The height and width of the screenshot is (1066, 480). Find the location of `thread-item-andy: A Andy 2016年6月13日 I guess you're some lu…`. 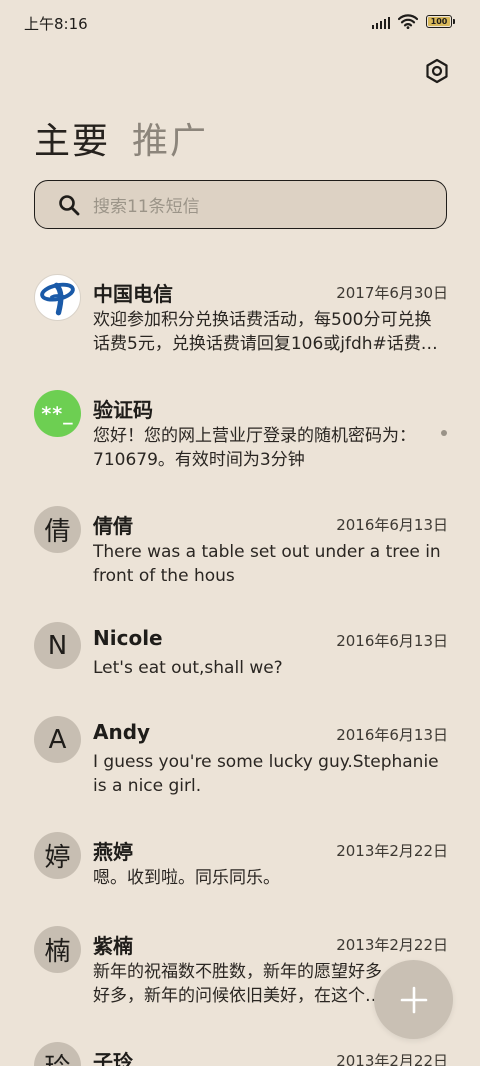

thread-item-andy: A Andy 2016年6月13日 I guess you're some lu… is located at coordinates (240, 752).